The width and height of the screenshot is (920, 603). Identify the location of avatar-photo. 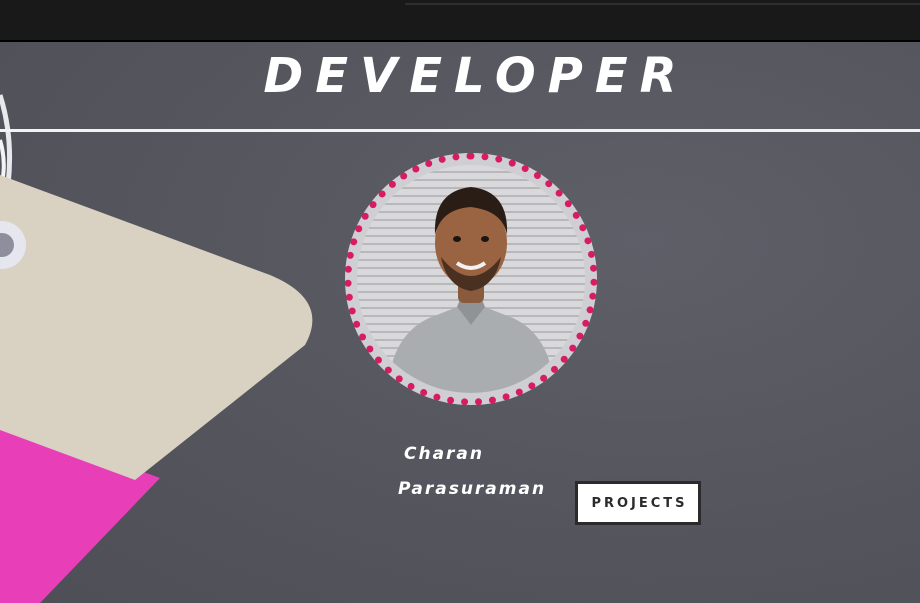
(471, 279).